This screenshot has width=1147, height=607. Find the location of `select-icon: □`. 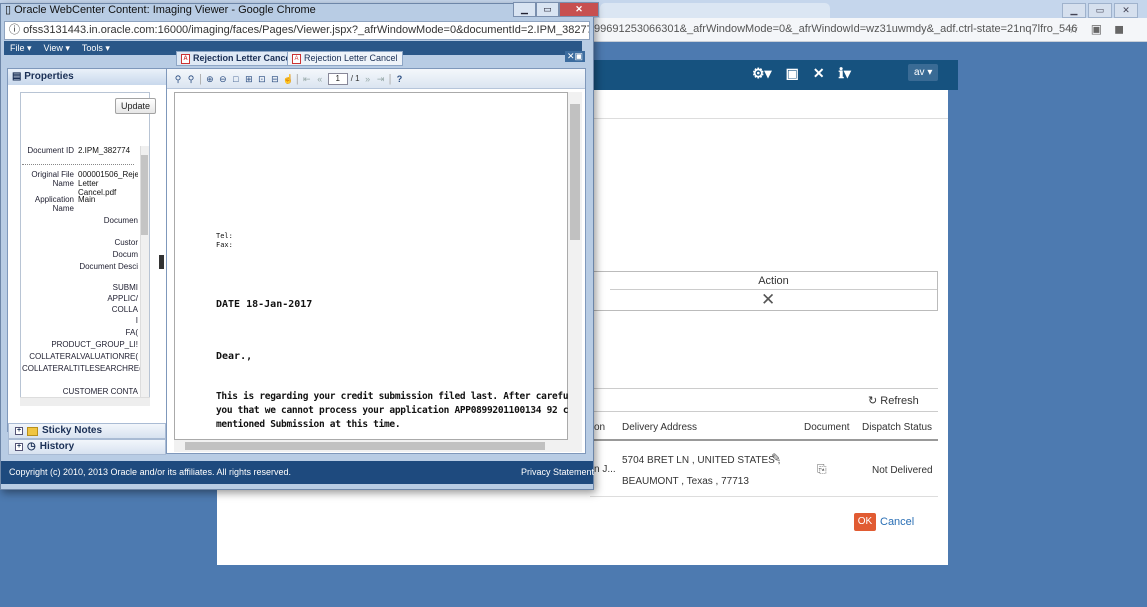

select-icon: □ is located at coordinates (236, 79).